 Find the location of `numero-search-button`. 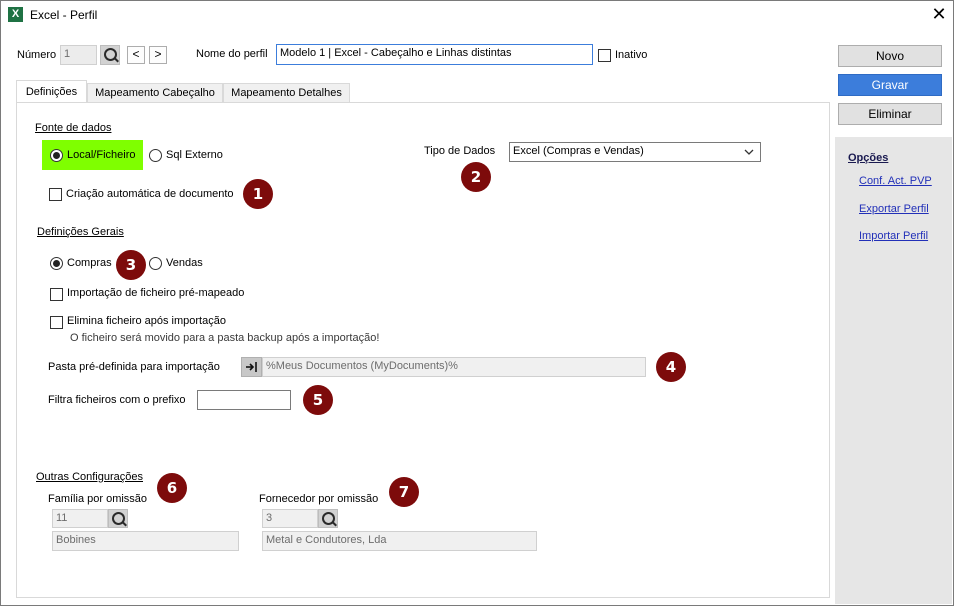

numero-search-button is located at coordinates (110, 55).